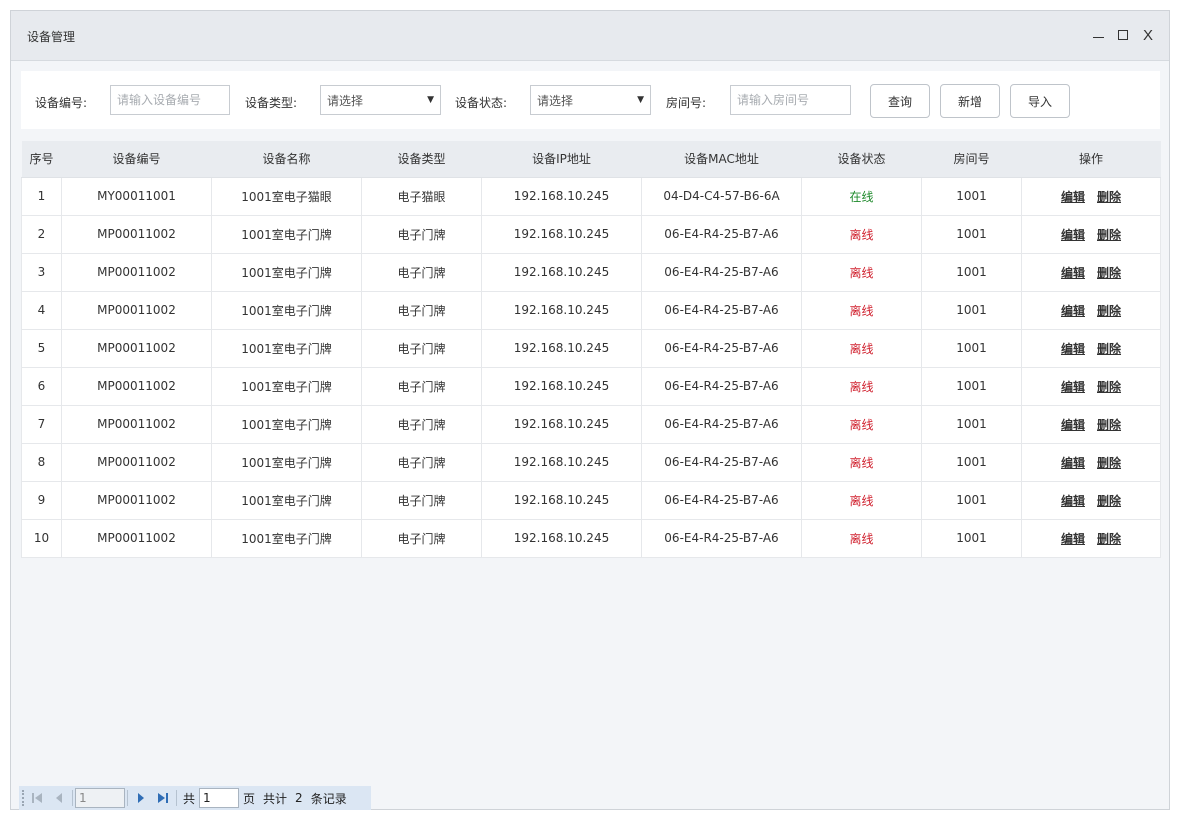 The height and width of the screenshot is (823, 1179). What do you see at coordinates (1148, 35) in the screenshot?
I see `close-icon: X` at bounding box center [1148, 35].